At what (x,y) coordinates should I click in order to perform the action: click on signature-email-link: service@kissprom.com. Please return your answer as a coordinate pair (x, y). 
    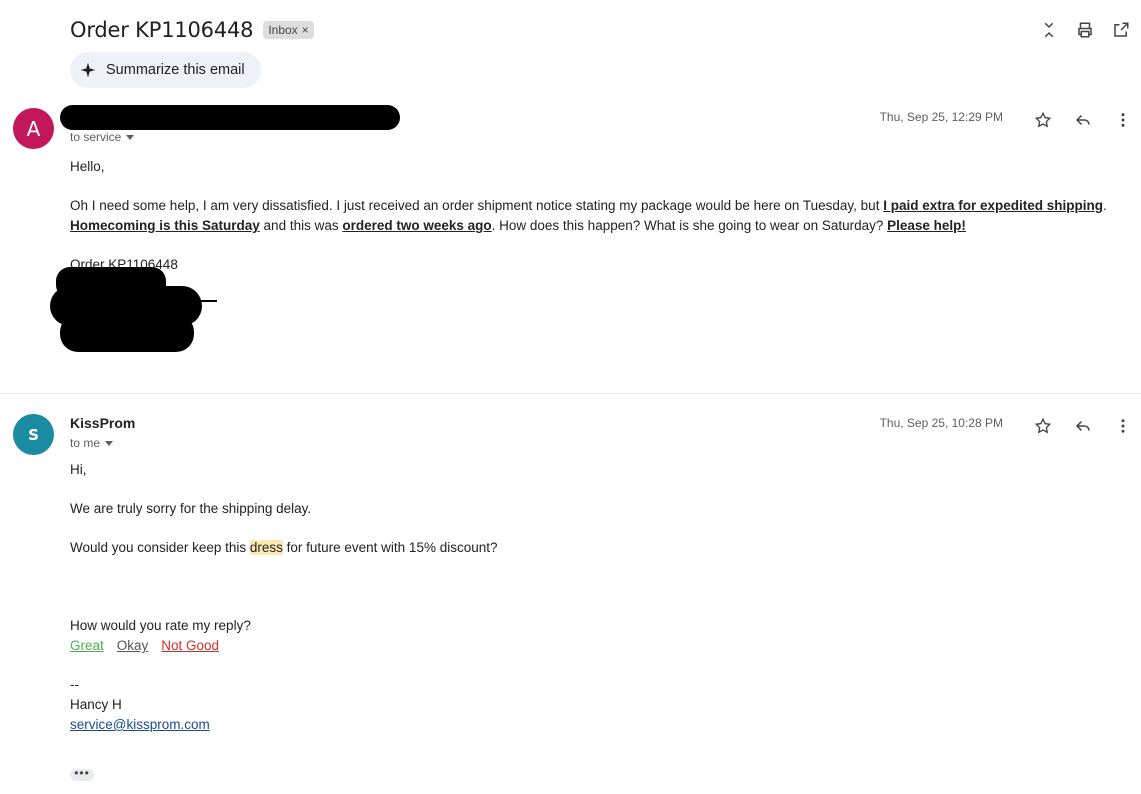
    Looking at the image, I should click on (140, 724).